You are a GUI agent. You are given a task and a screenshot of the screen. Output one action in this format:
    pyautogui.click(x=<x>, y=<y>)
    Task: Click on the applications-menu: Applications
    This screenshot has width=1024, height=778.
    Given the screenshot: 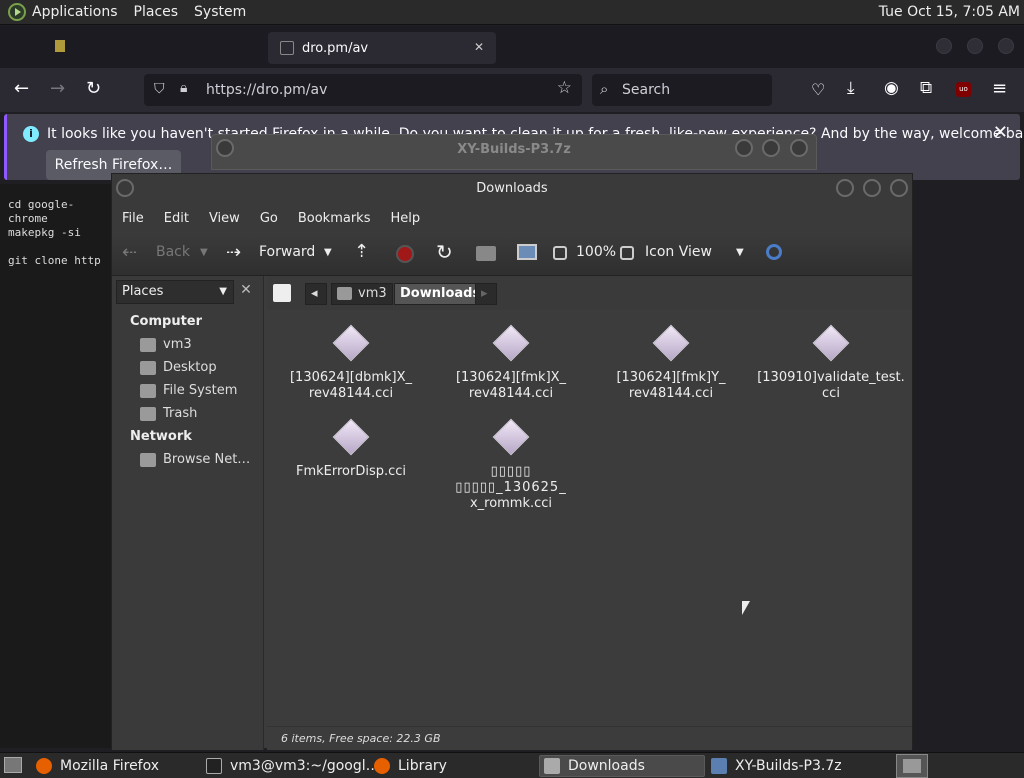 What is the action you would take?
    pyautogui.click(x=75, y=12)
    